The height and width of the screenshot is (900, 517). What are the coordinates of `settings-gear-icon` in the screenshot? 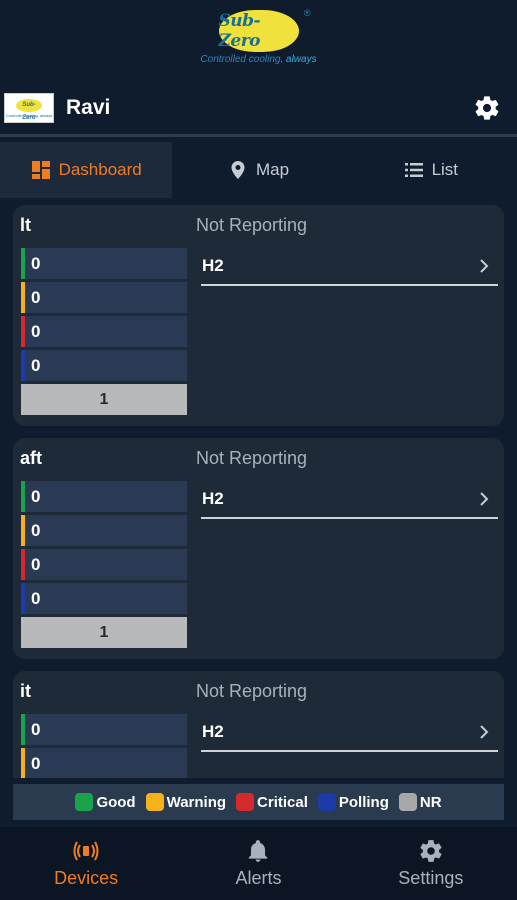 It's located at (487, 108).